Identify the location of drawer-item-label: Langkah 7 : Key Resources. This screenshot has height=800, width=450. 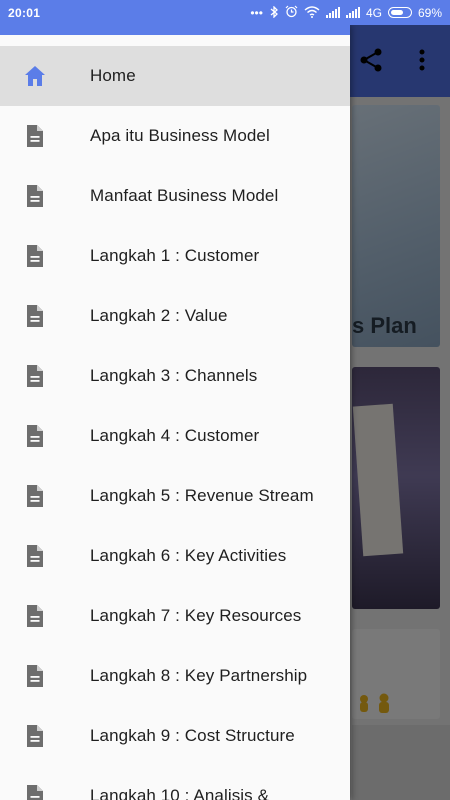
(196, 615).